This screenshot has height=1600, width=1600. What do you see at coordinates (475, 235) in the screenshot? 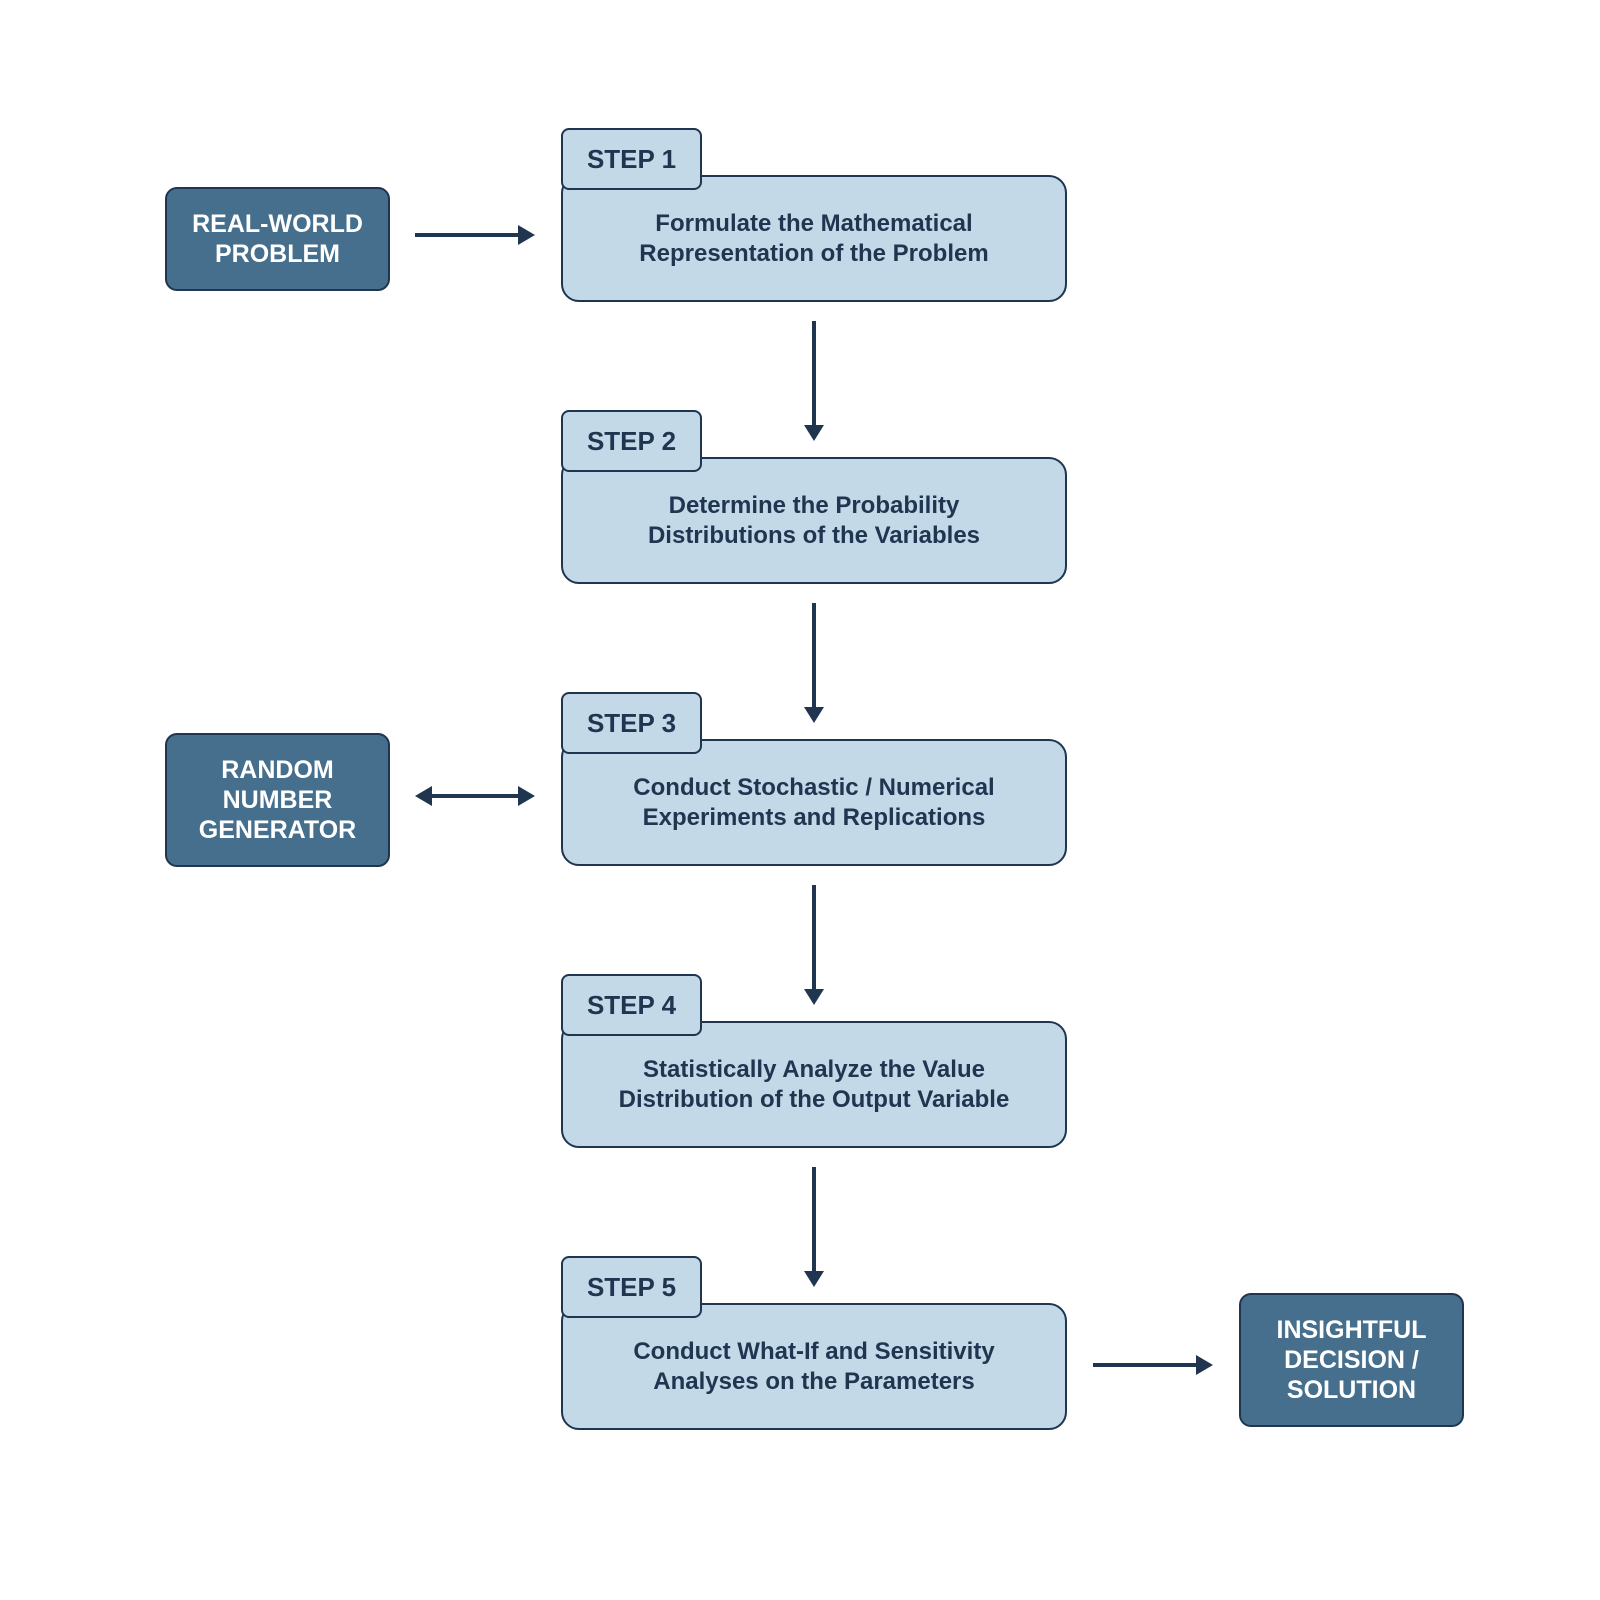
I see `arrow-problem-to-step1` at bounding box center [475, 235].